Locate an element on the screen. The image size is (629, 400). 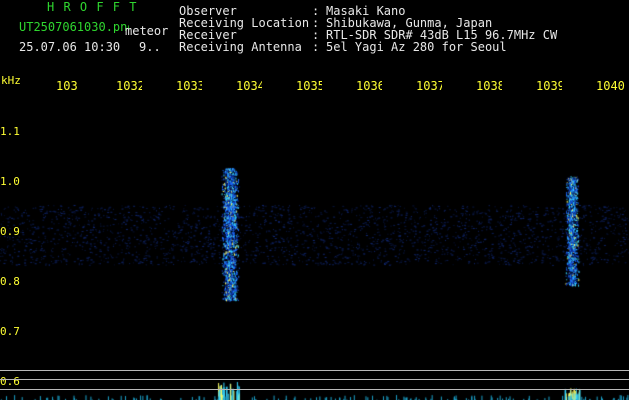
y-tick: 0.9 is located at coordinates (10, 231).